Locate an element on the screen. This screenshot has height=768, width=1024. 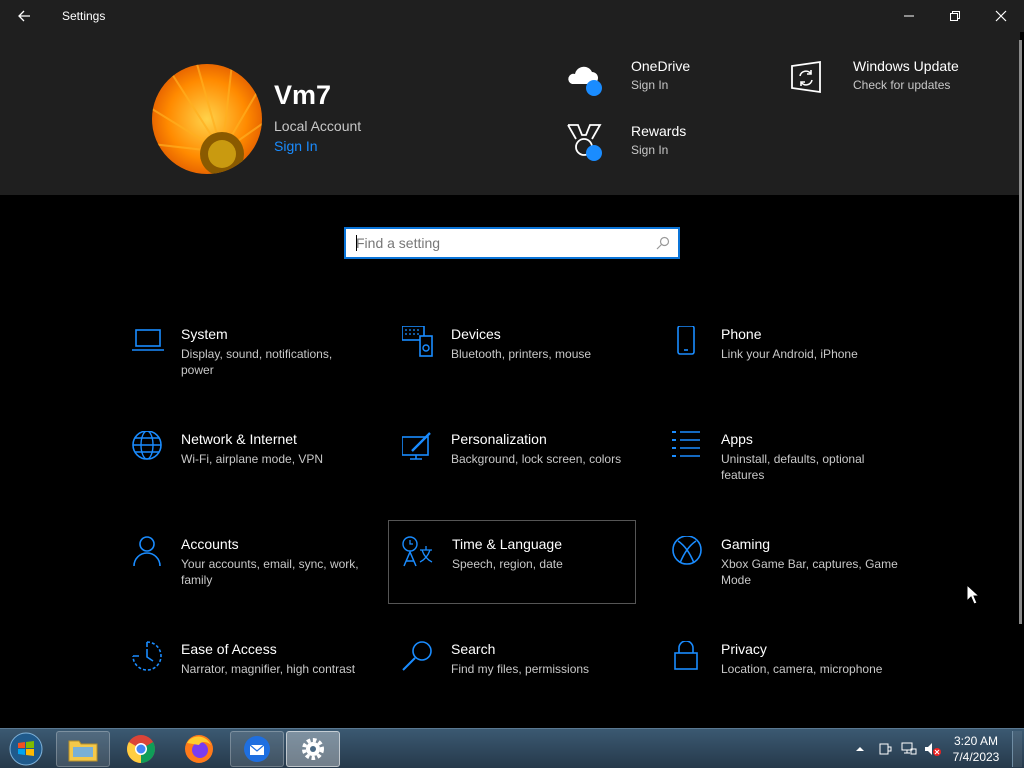
back-arrow-icon is located at coordinates (24, 16).